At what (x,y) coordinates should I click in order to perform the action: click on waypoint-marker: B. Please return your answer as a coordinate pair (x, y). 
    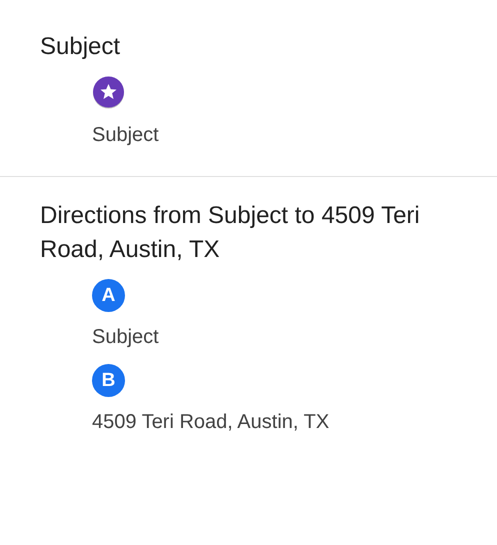
    Looking at the image, I should click on (108, 380).